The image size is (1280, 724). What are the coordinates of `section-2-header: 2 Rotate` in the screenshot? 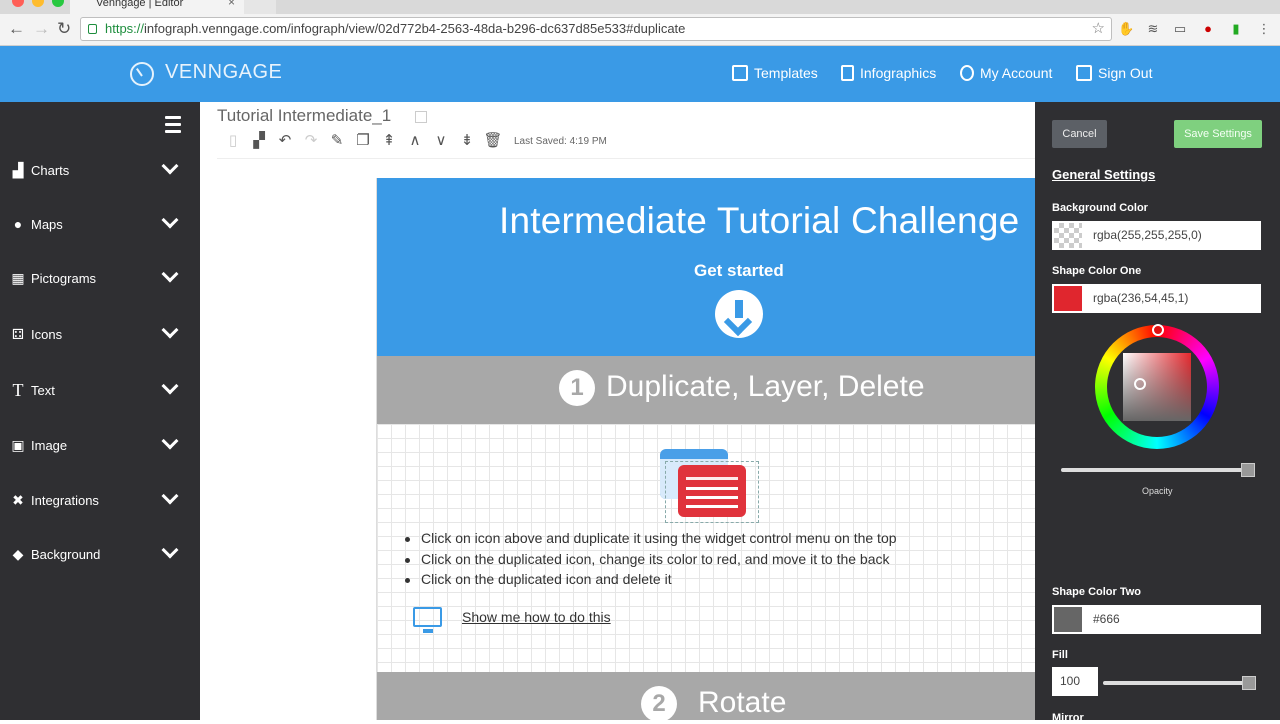 It's located at (706, 696).